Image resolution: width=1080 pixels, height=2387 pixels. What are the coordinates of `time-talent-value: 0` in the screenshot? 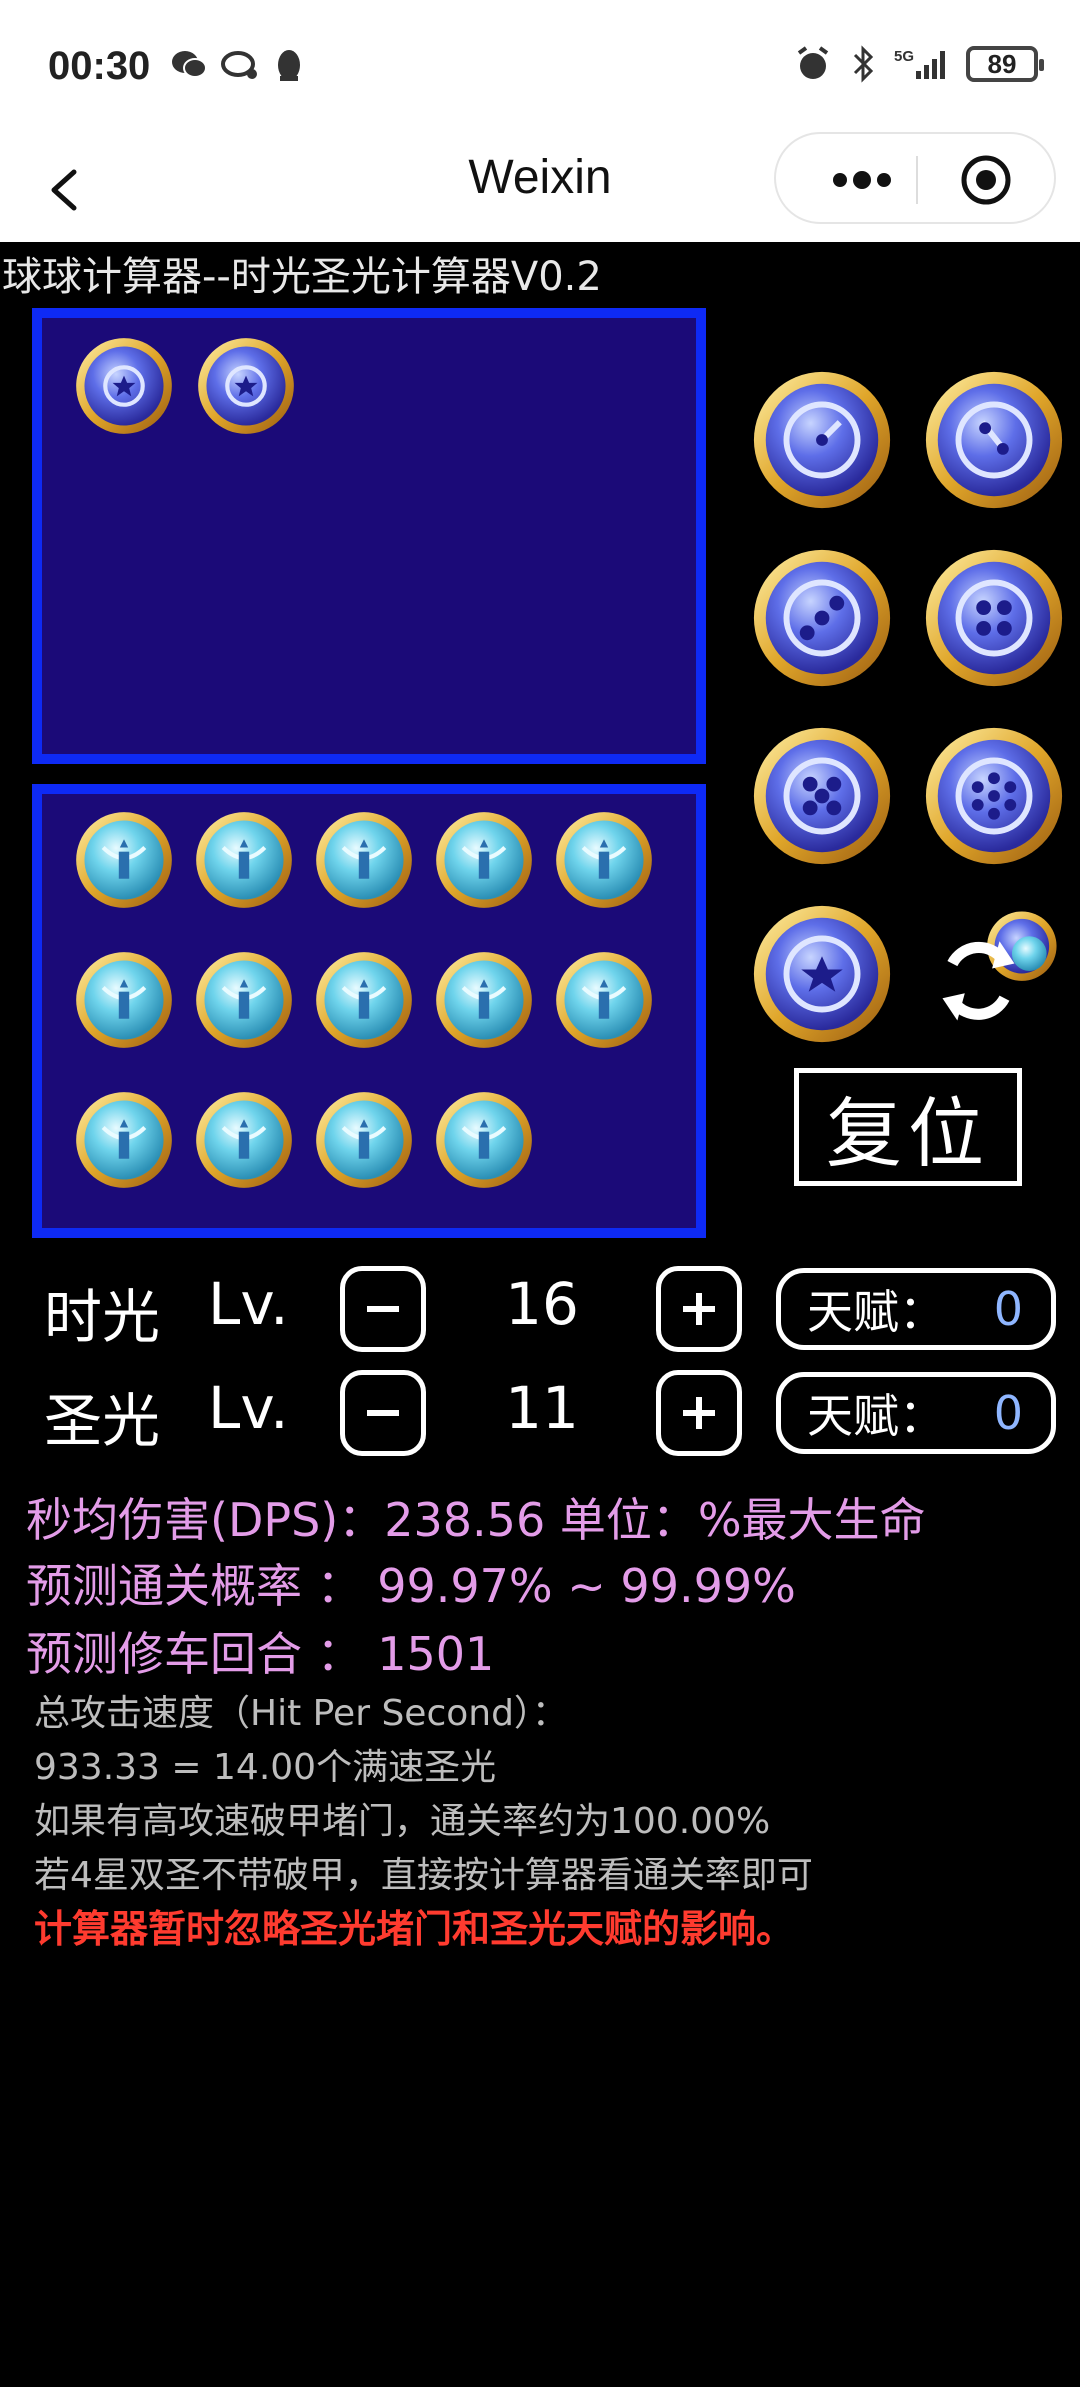 It's located at (1008, 1309).